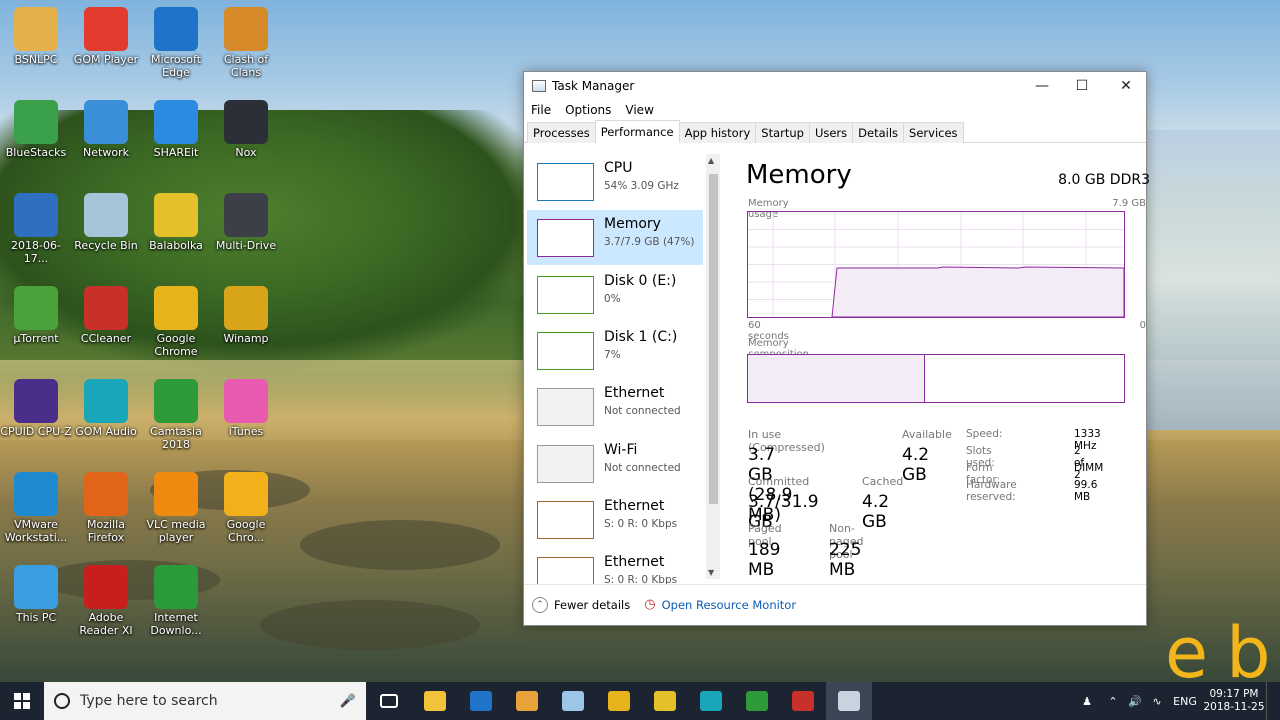 This screenshot has height=720, width=1280. Describe the element at coordinates (615, 463) in the screenshot. I see `resource-item: Wi-Fi Not connected` at that location.